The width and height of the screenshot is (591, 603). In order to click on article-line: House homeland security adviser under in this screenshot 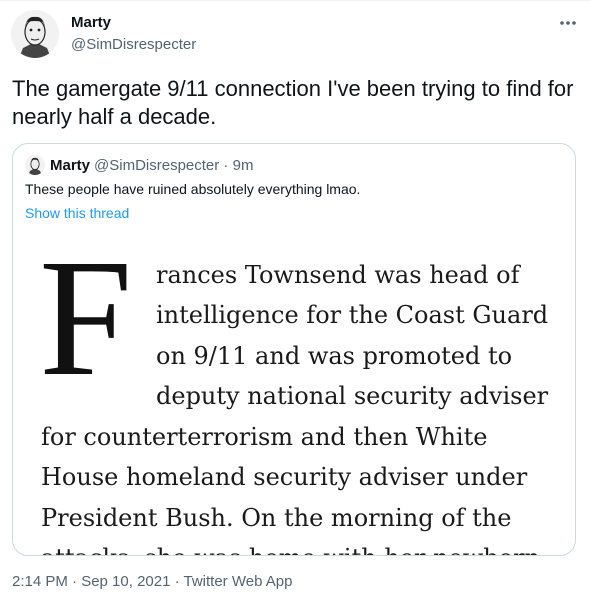, I will do `click(284, 477)`.